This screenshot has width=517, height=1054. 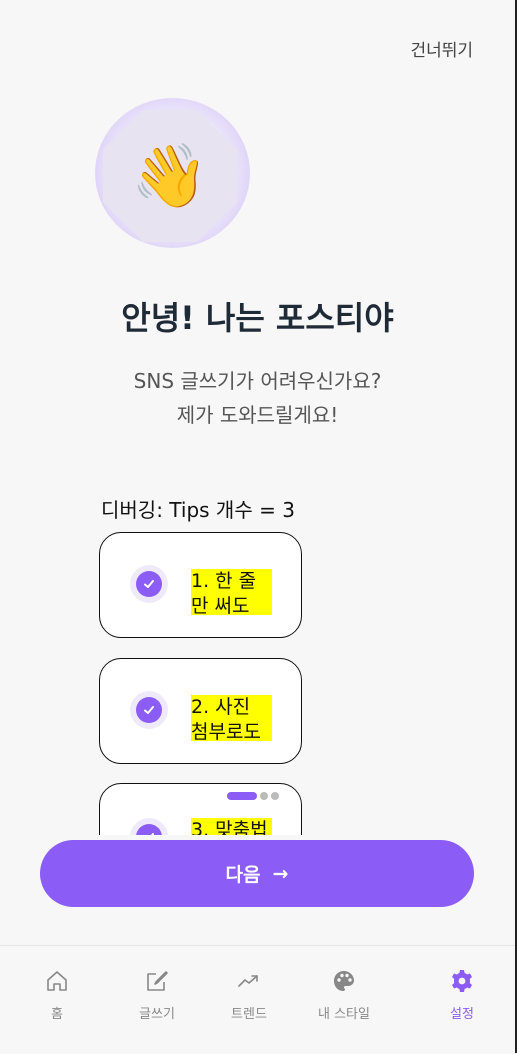 I want to click on arrow-right-icon: →, so click(x=280, y=873).